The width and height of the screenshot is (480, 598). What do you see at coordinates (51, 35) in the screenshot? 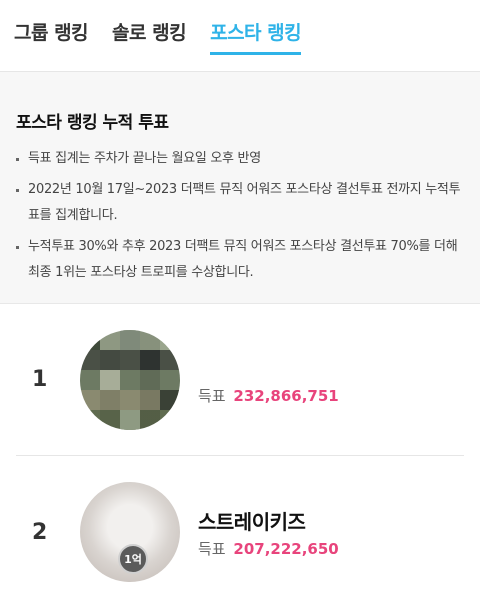
I see `tab-group-ranking: 그룹 랭킹` at bounding box center [51, 35].